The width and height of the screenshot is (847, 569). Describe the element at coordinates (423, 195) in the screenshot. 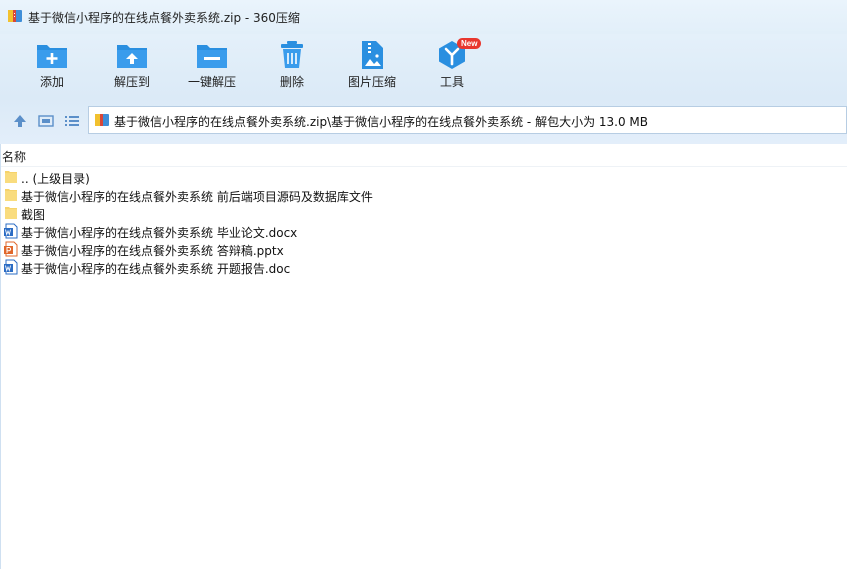

I see `list-item-folder: 基于微信小程序的在线点餐外卖系统 前后端项目源码及数据库文件` at that location.